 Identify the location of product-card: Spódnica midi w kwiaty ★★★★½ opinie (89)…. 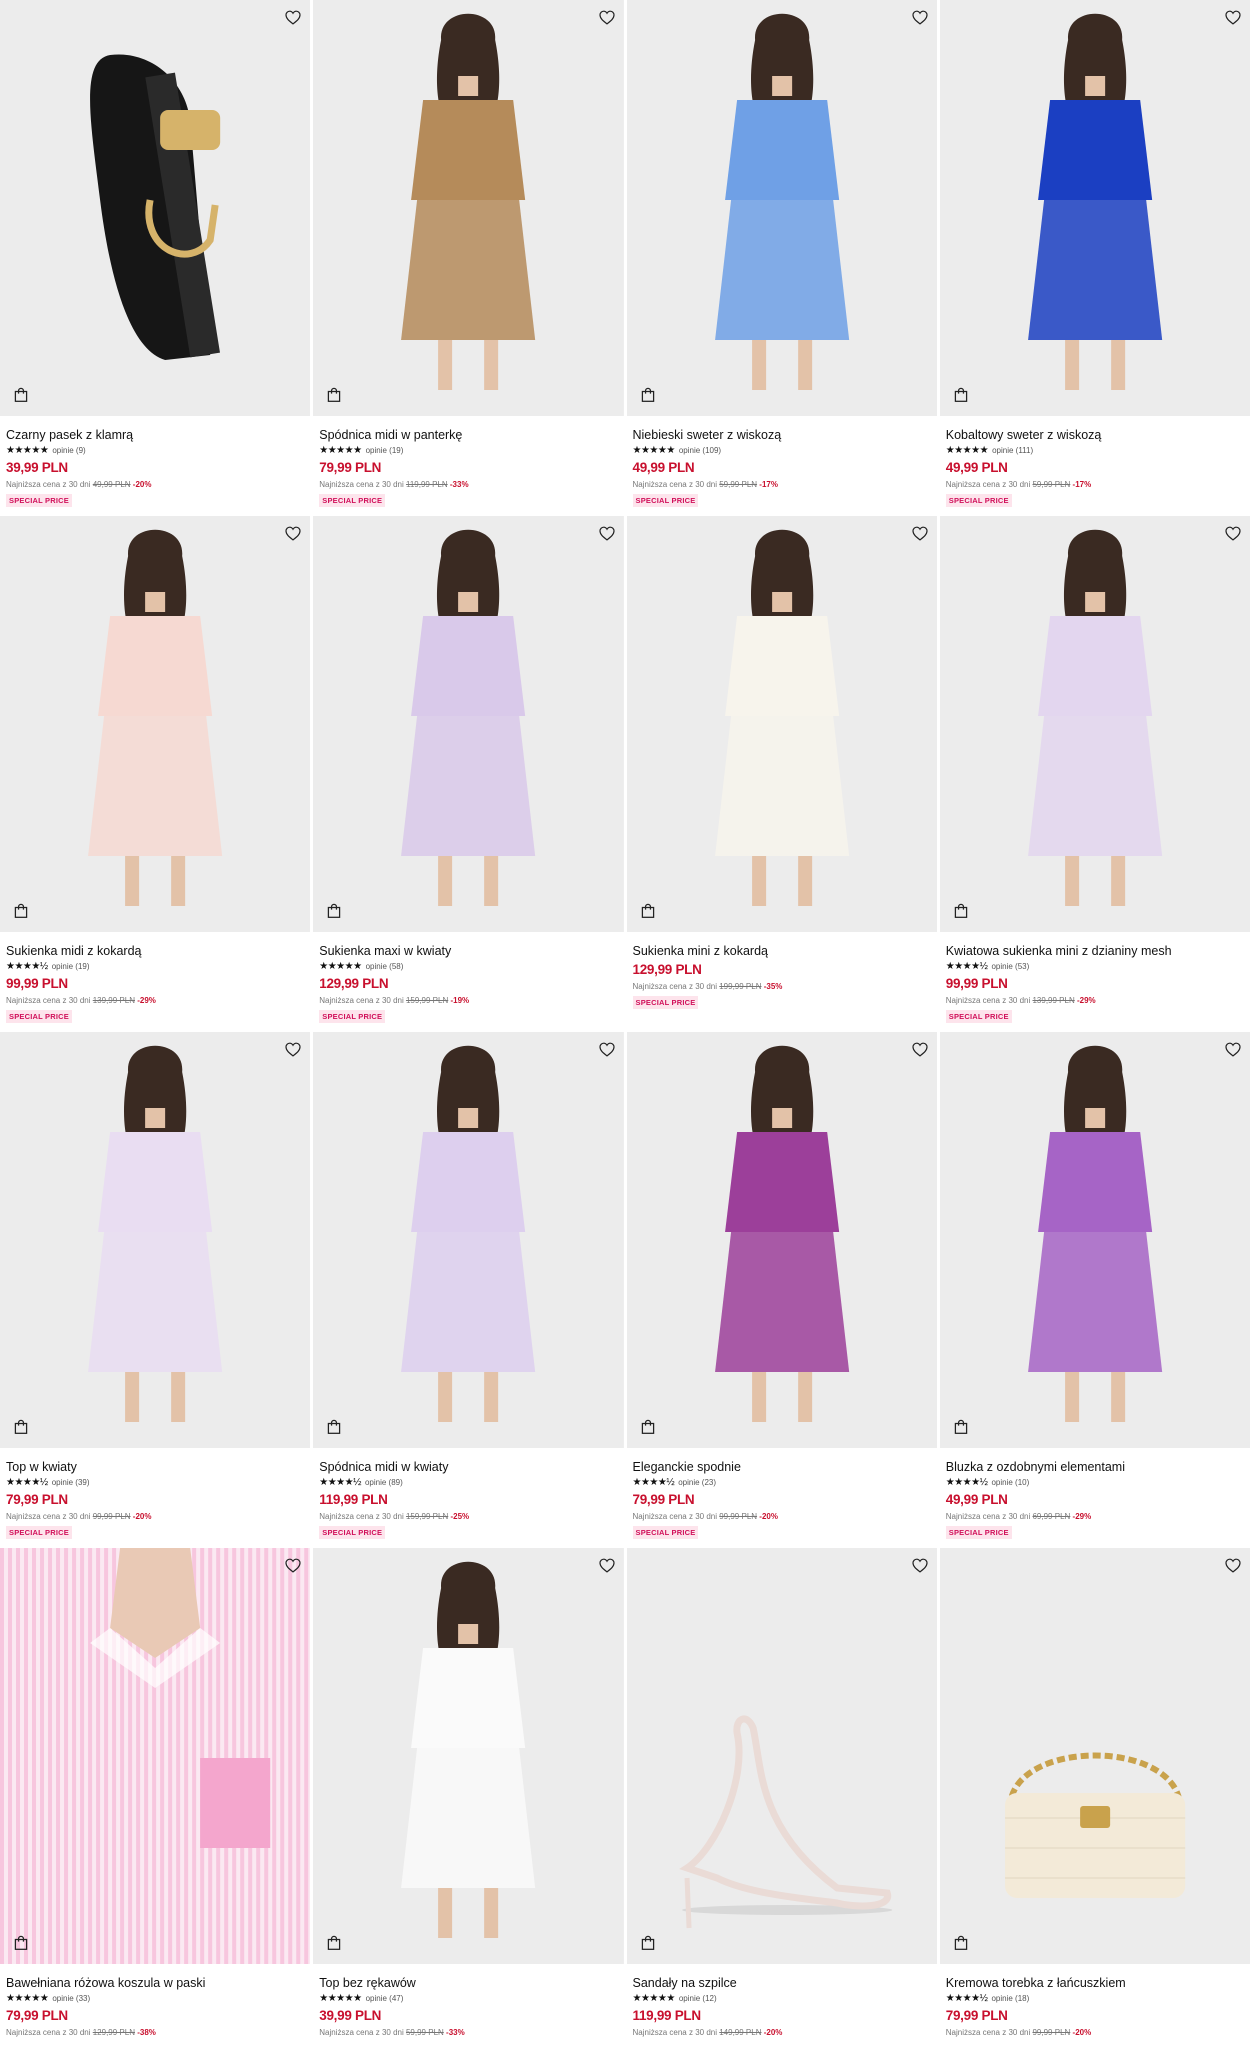
(468, 1290).